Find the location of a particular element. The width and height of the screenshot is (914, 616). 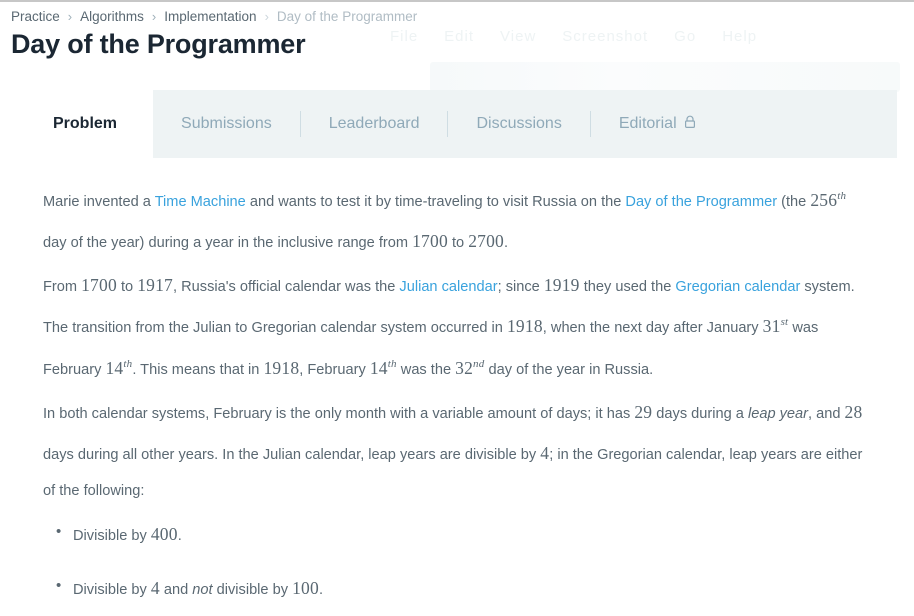

link-gregorian-calendar: Gregorian calendar is located at coordinates (737, 287).